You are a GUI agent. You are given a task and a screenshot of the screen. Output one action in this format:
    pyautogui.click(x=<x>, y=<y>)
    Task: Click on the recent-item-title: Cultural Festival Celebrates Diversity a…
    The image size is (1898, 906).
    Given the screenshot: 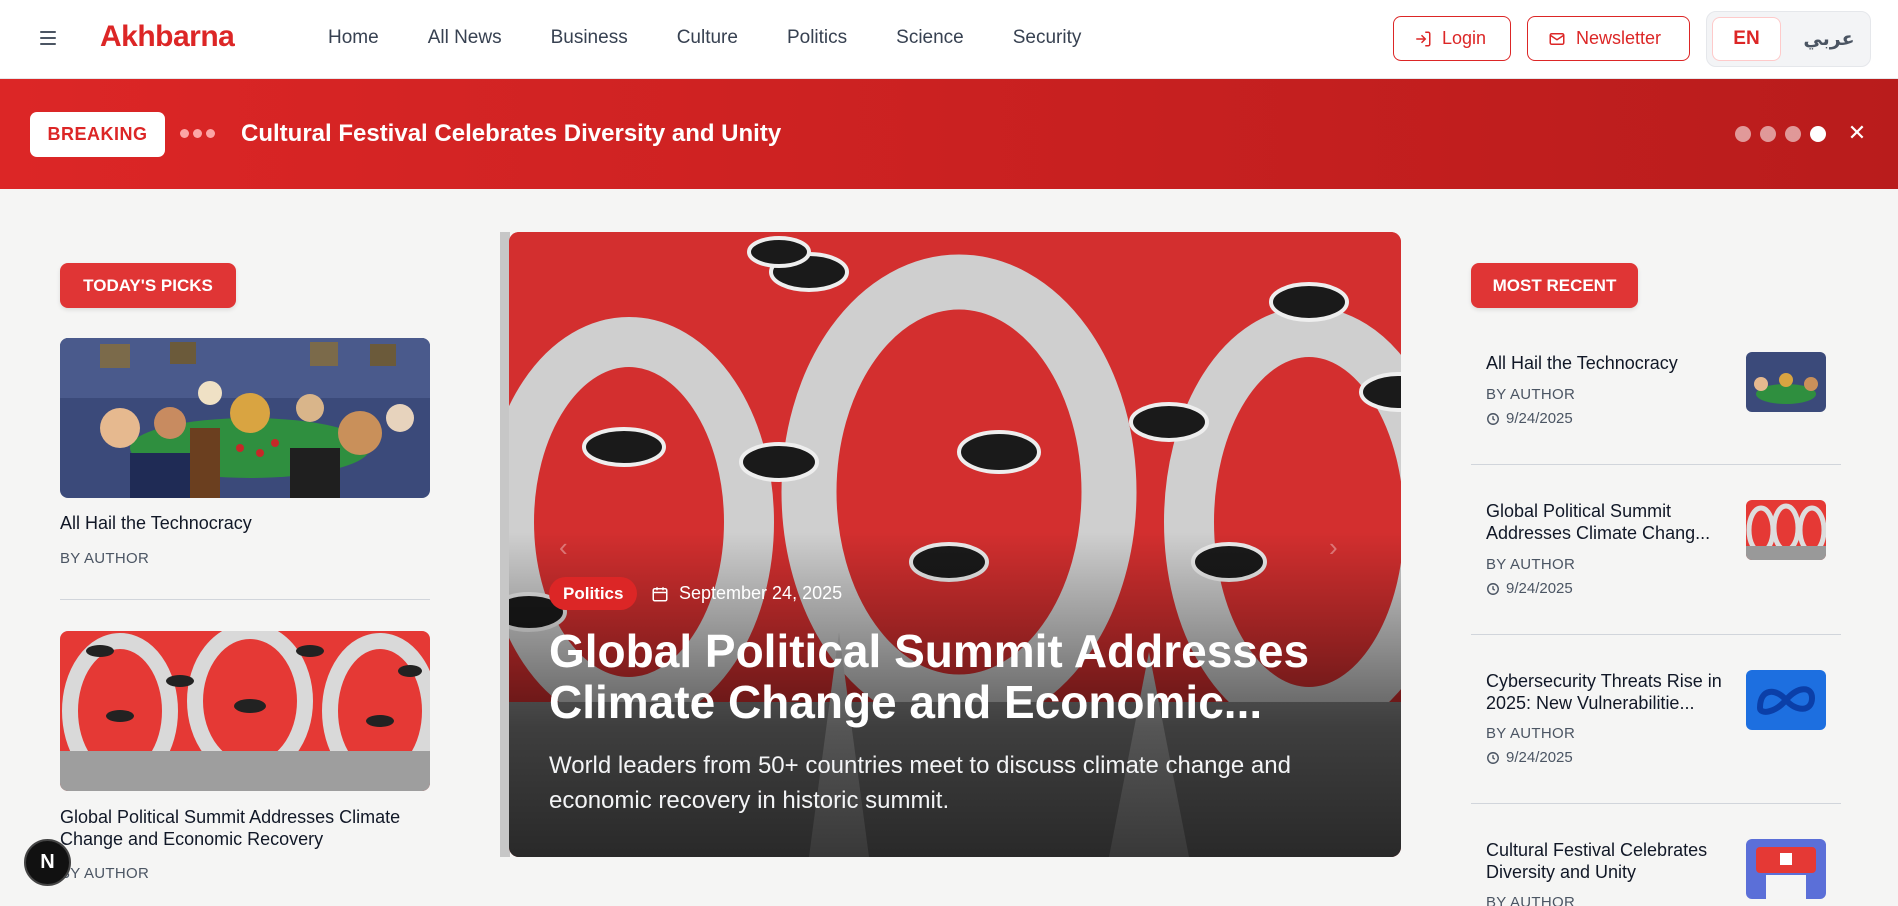 What is the action you would take?
    pyautogui.click(x=1611, y=861)
    